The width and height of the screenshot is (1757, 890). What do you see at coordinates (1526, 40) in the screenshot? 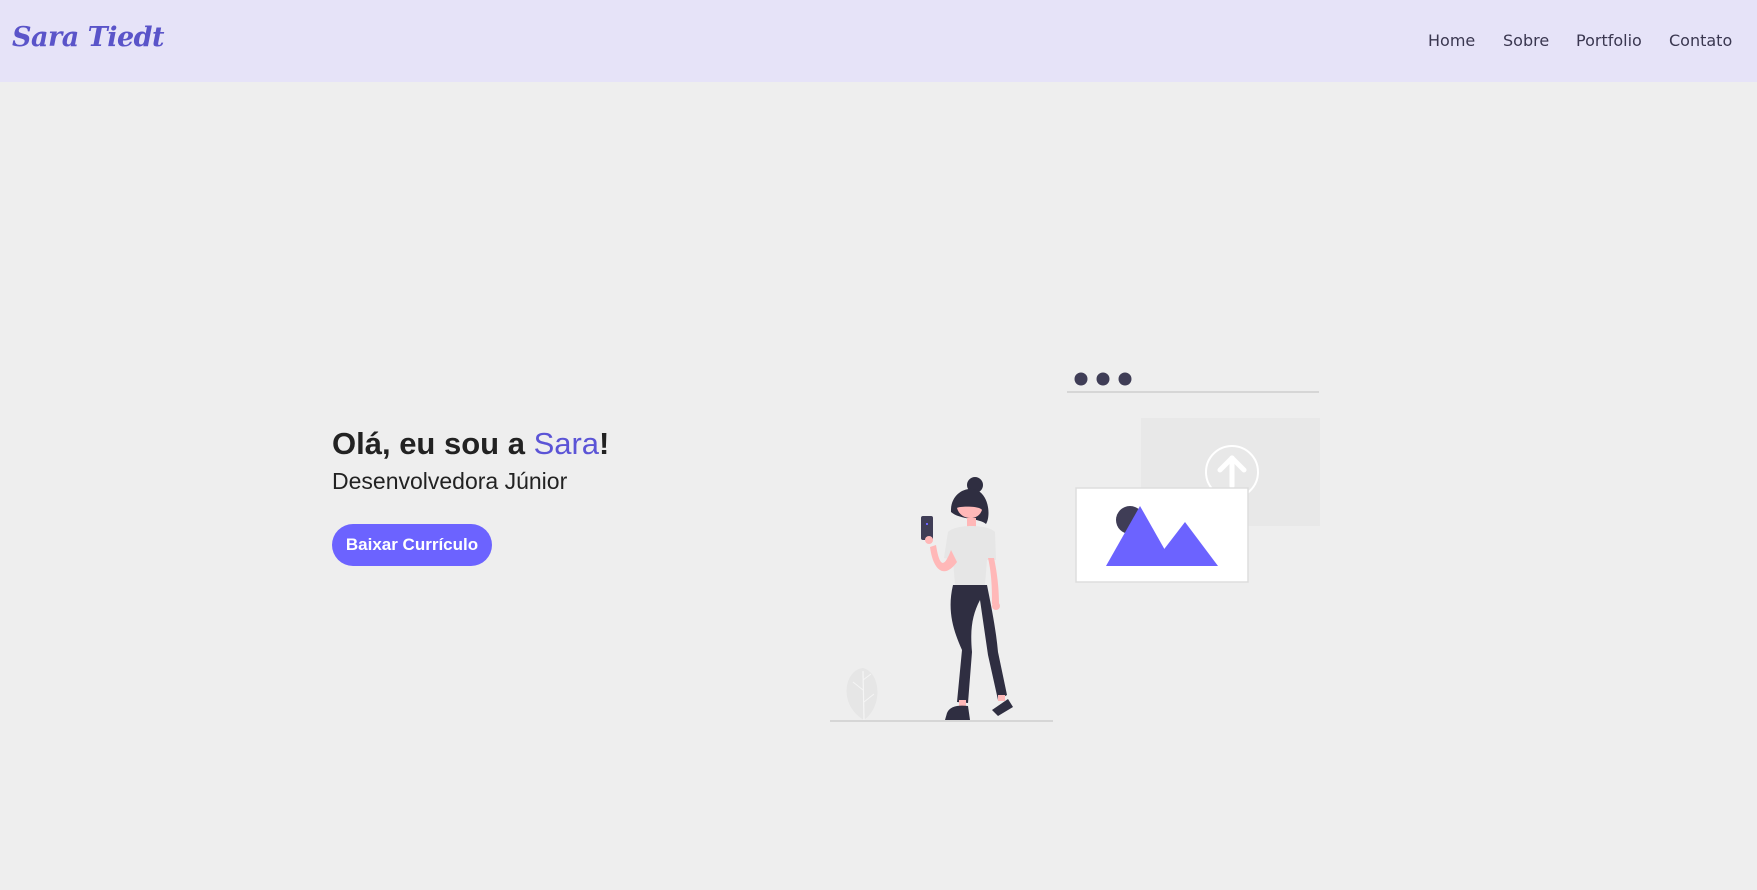
I see `nav-link-sobre: Sobre` at bounding box center [1526, 40].